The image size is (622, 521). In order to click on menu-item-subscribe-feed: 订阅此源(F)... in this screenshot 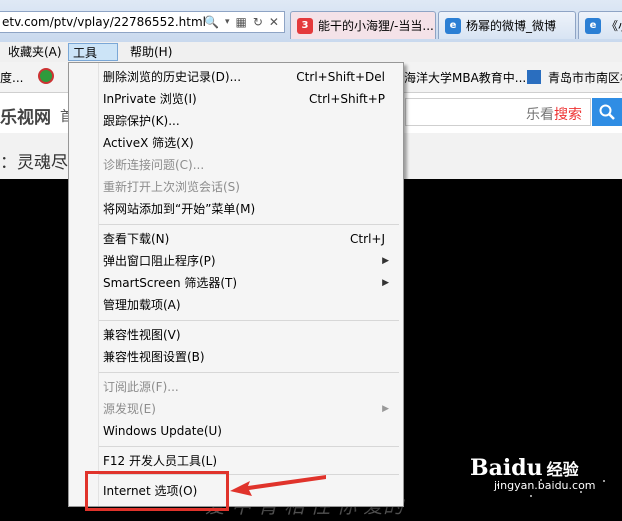, I will do `click(141, 387)`.